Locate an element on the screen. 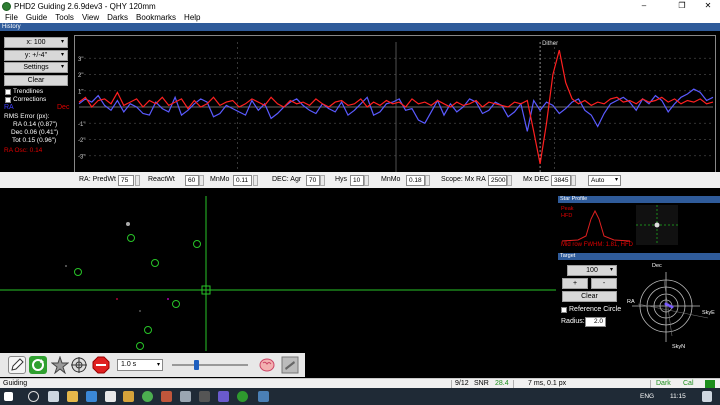  ra-reactwt-spinner is located at coordinates (201, 180).